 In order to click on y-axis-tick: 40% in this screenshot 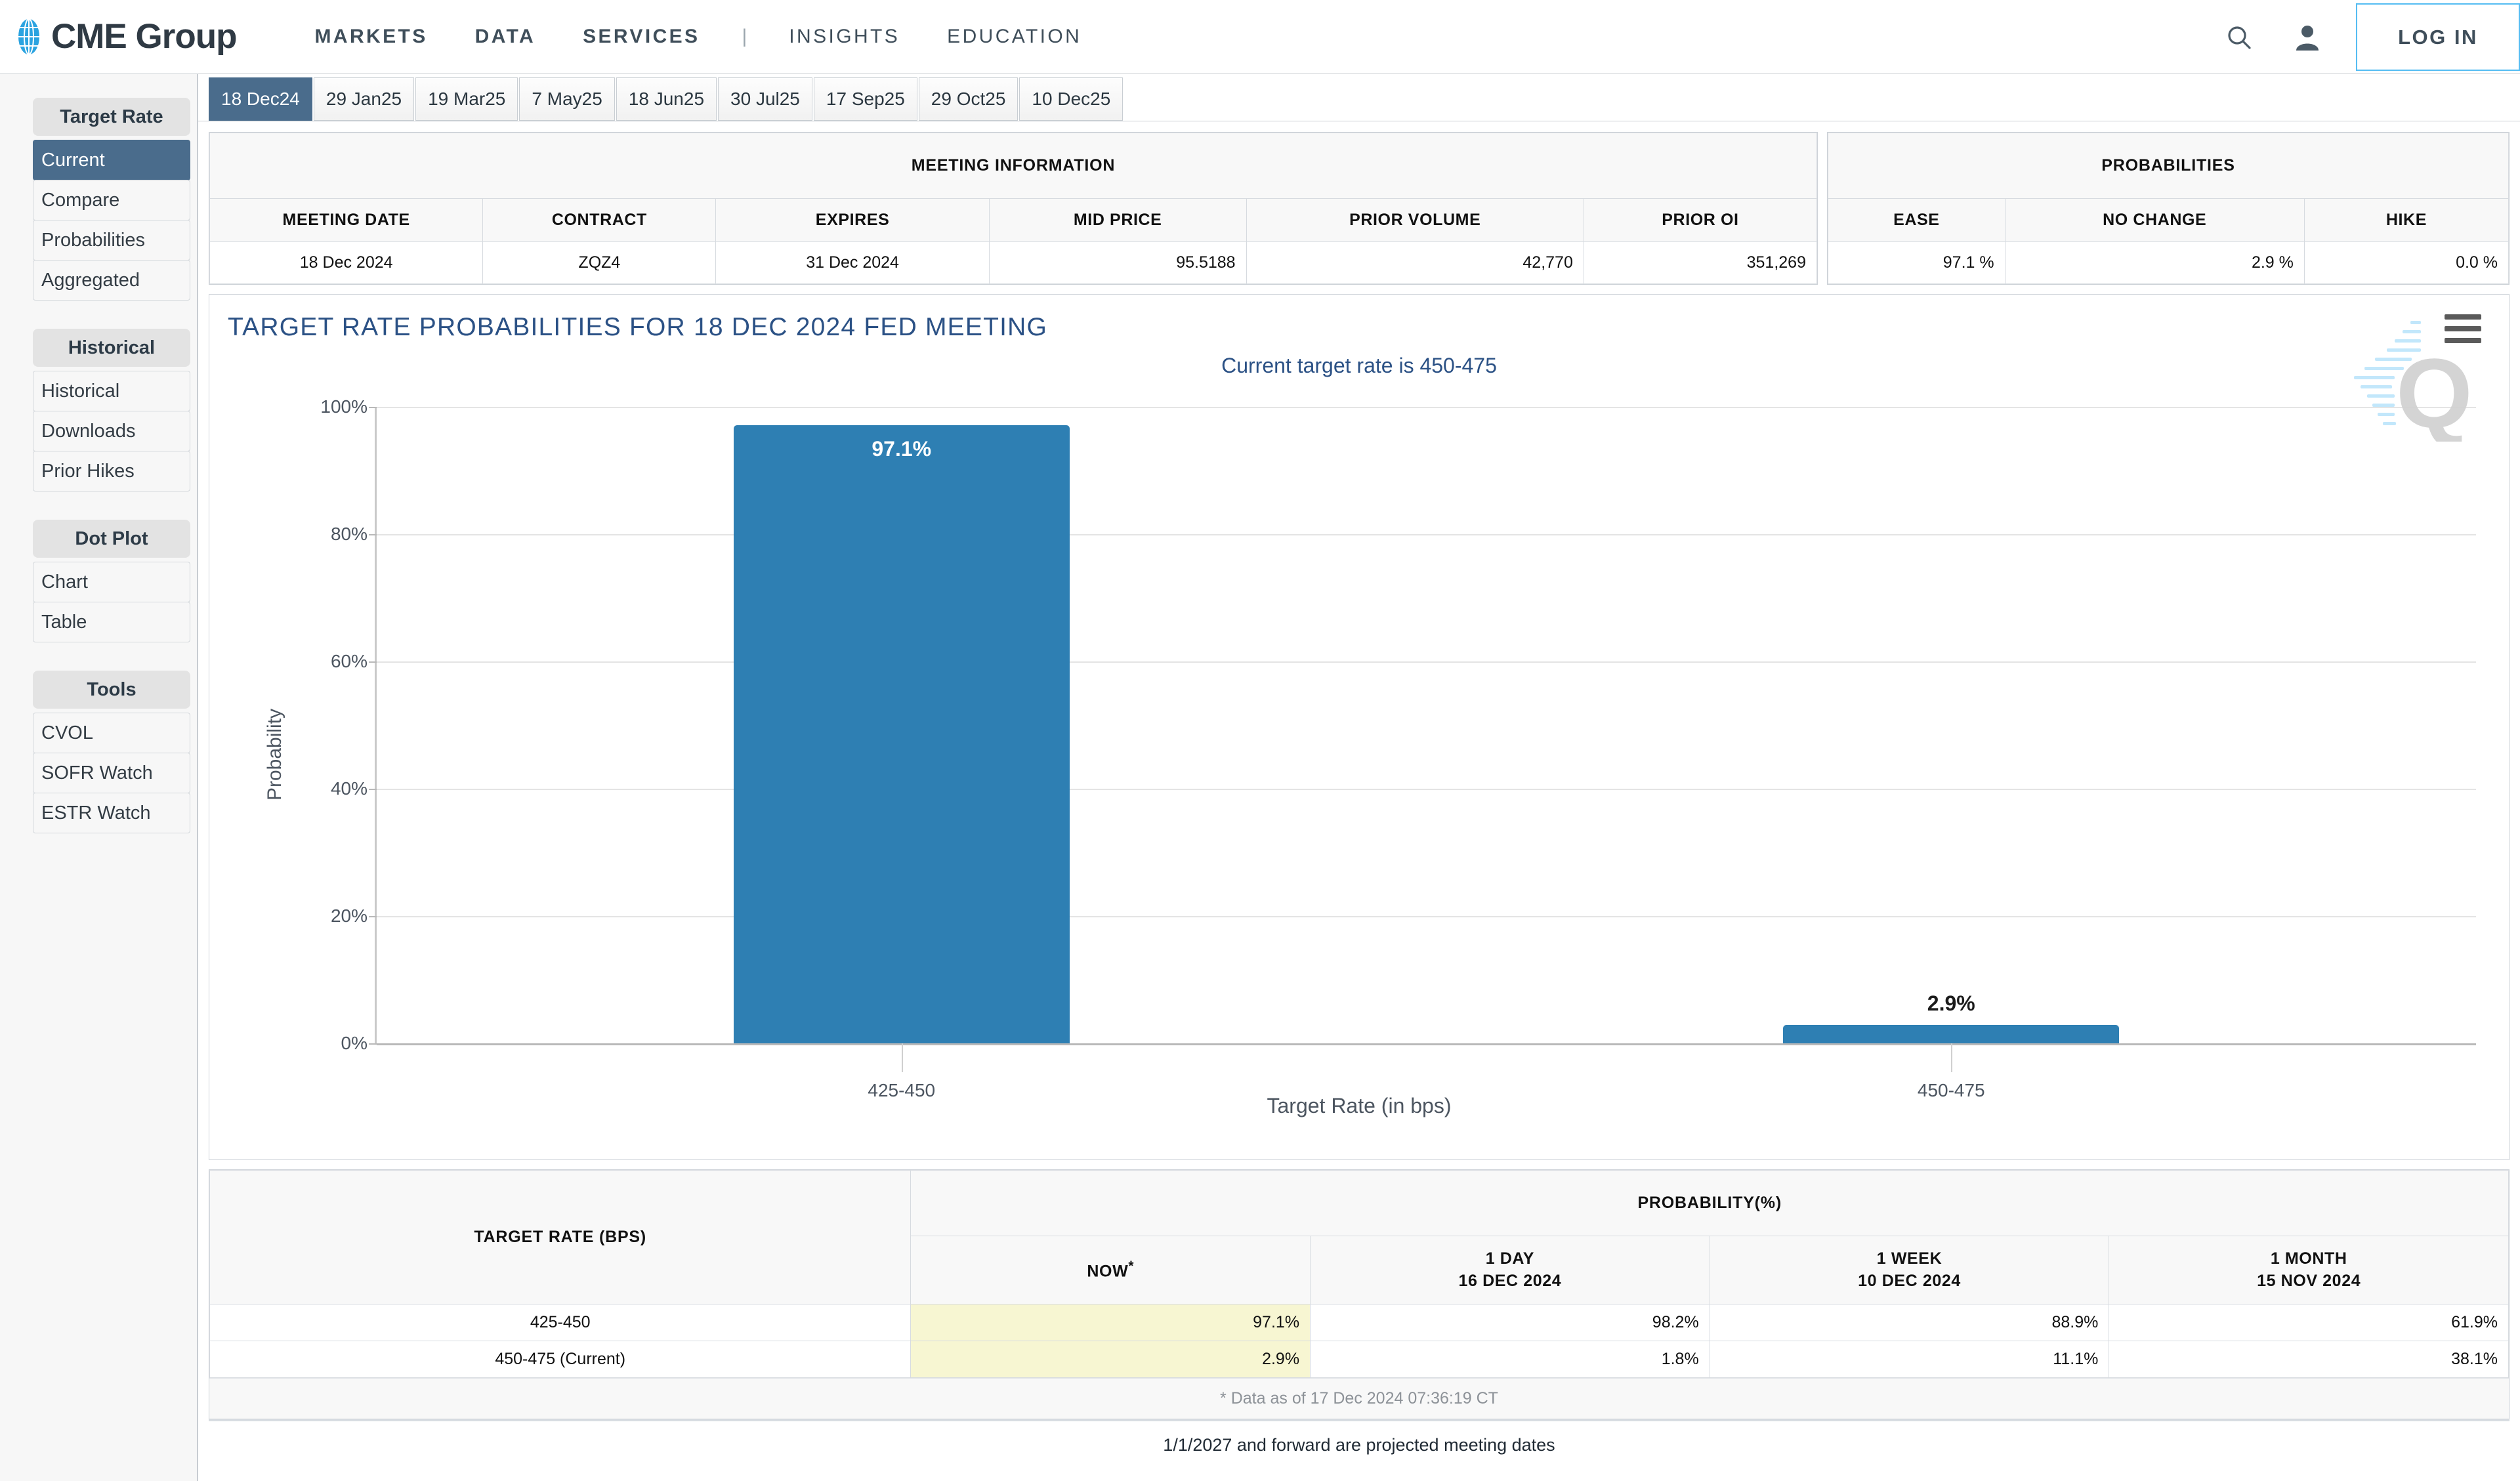, I will do `click(353, 788)`.